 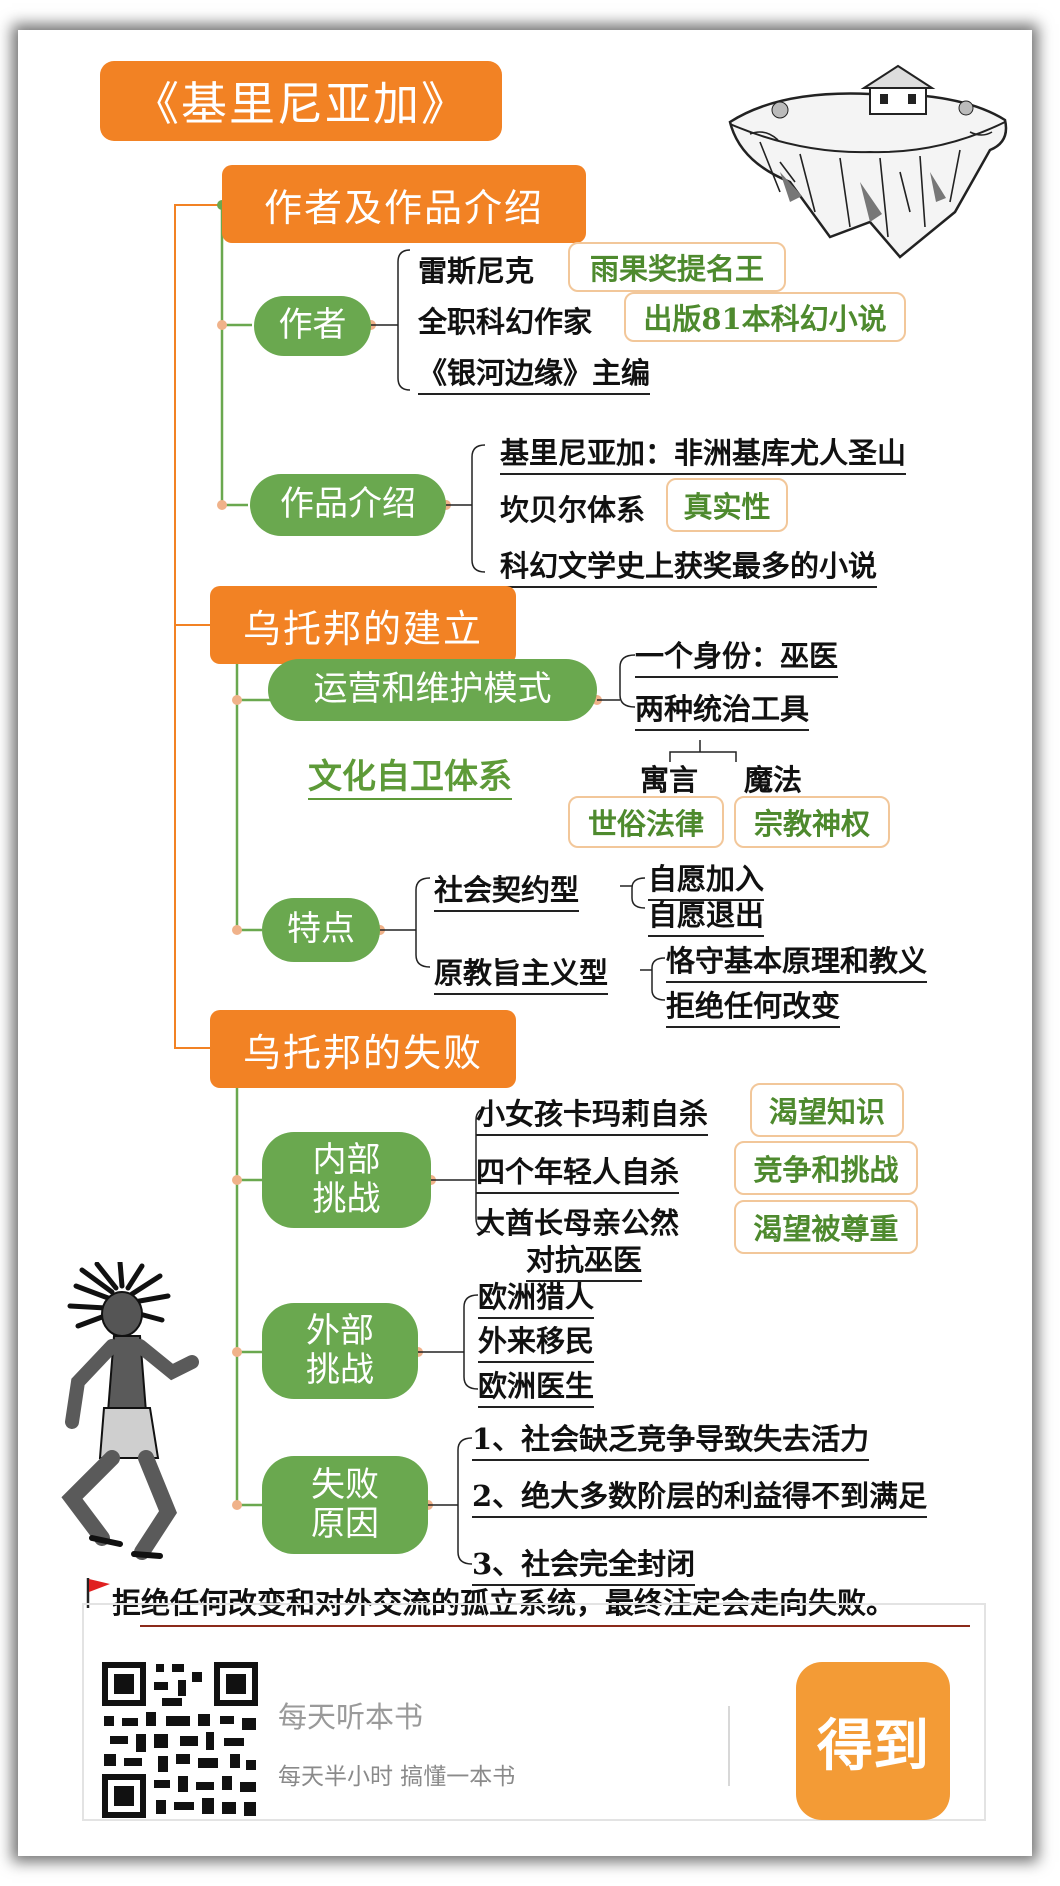 I want to click on tag-secular-law: 世俗法律, so click(x=646, y=822).